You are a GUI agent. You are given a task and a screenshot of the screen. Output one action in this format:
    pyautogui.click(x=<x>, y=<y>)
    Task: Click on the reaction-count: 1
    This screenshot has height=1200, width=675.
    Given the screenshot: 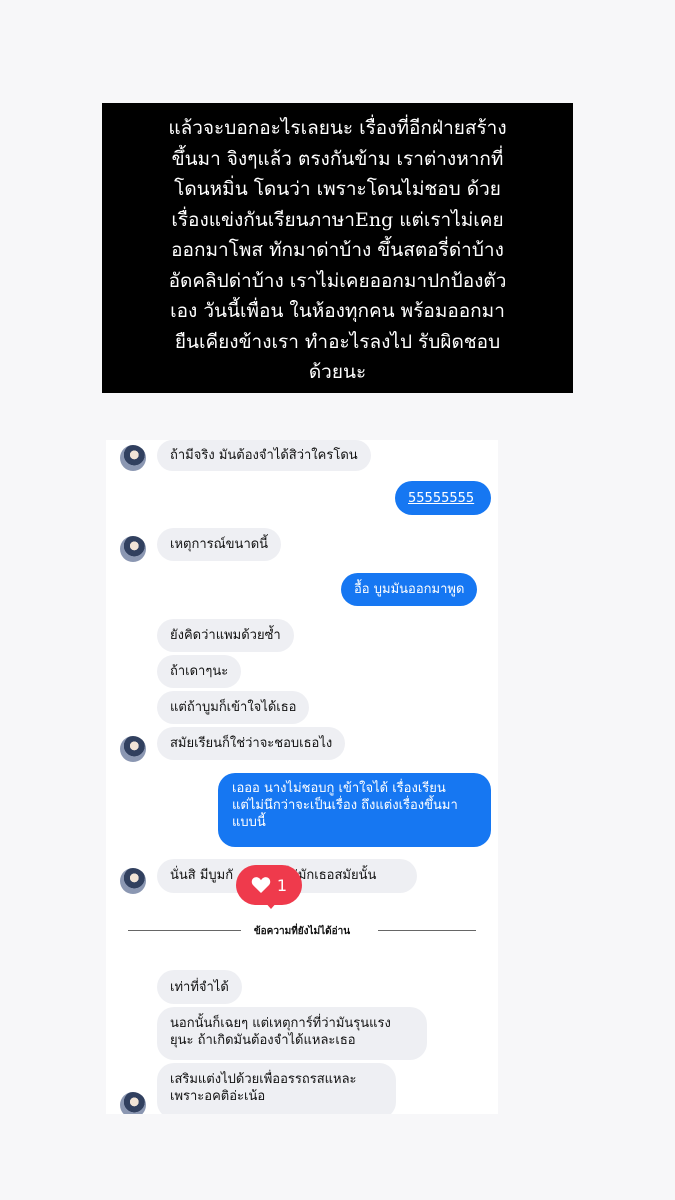 What is the action you would take?
    pyautogui.click(x=282, y=885)
    